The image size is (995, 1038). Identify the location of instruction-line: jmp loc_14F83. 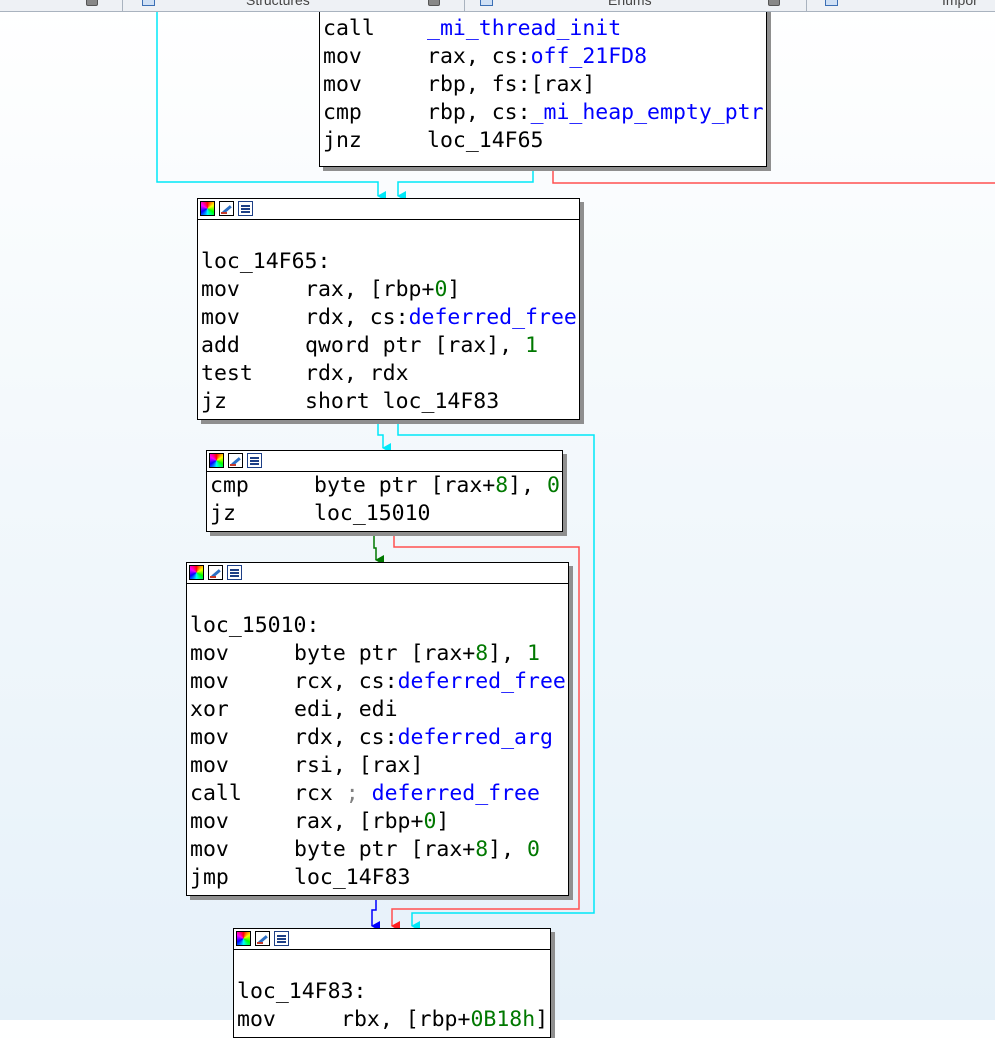
(379, 878).